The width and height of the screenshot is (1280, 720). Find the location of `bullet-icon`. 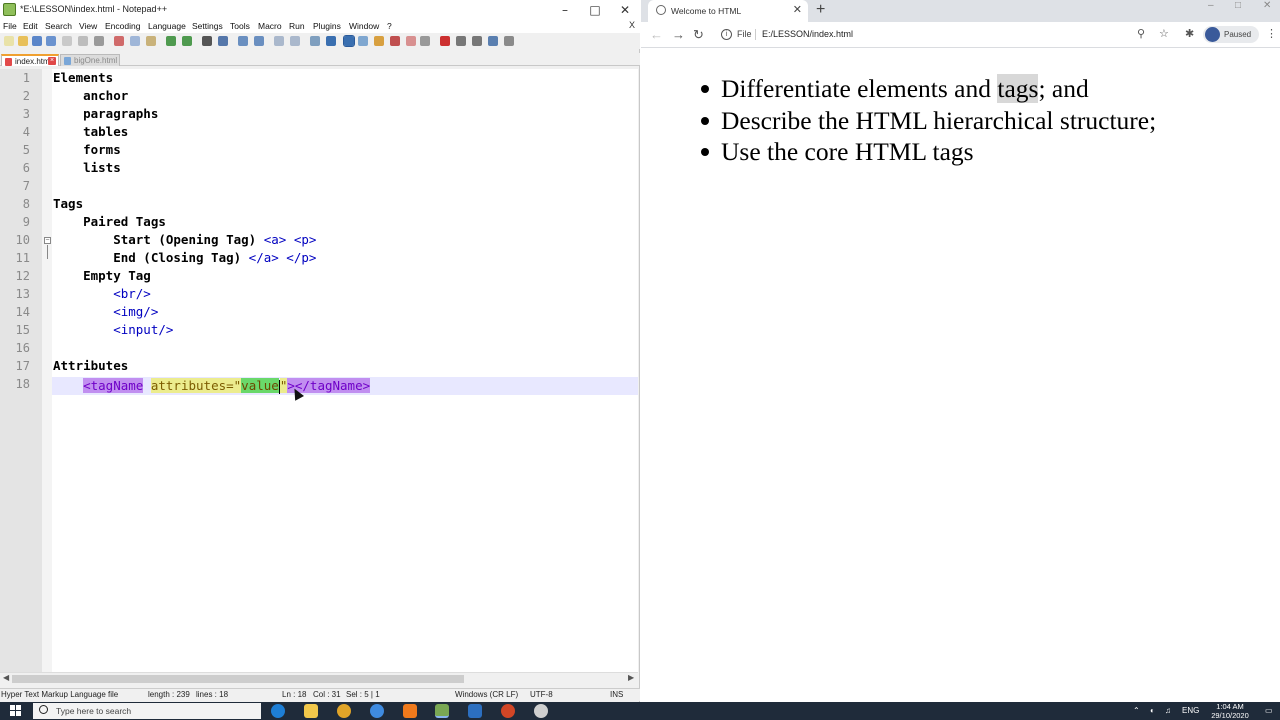

bullet-icon is located at coordinates (705, 152).